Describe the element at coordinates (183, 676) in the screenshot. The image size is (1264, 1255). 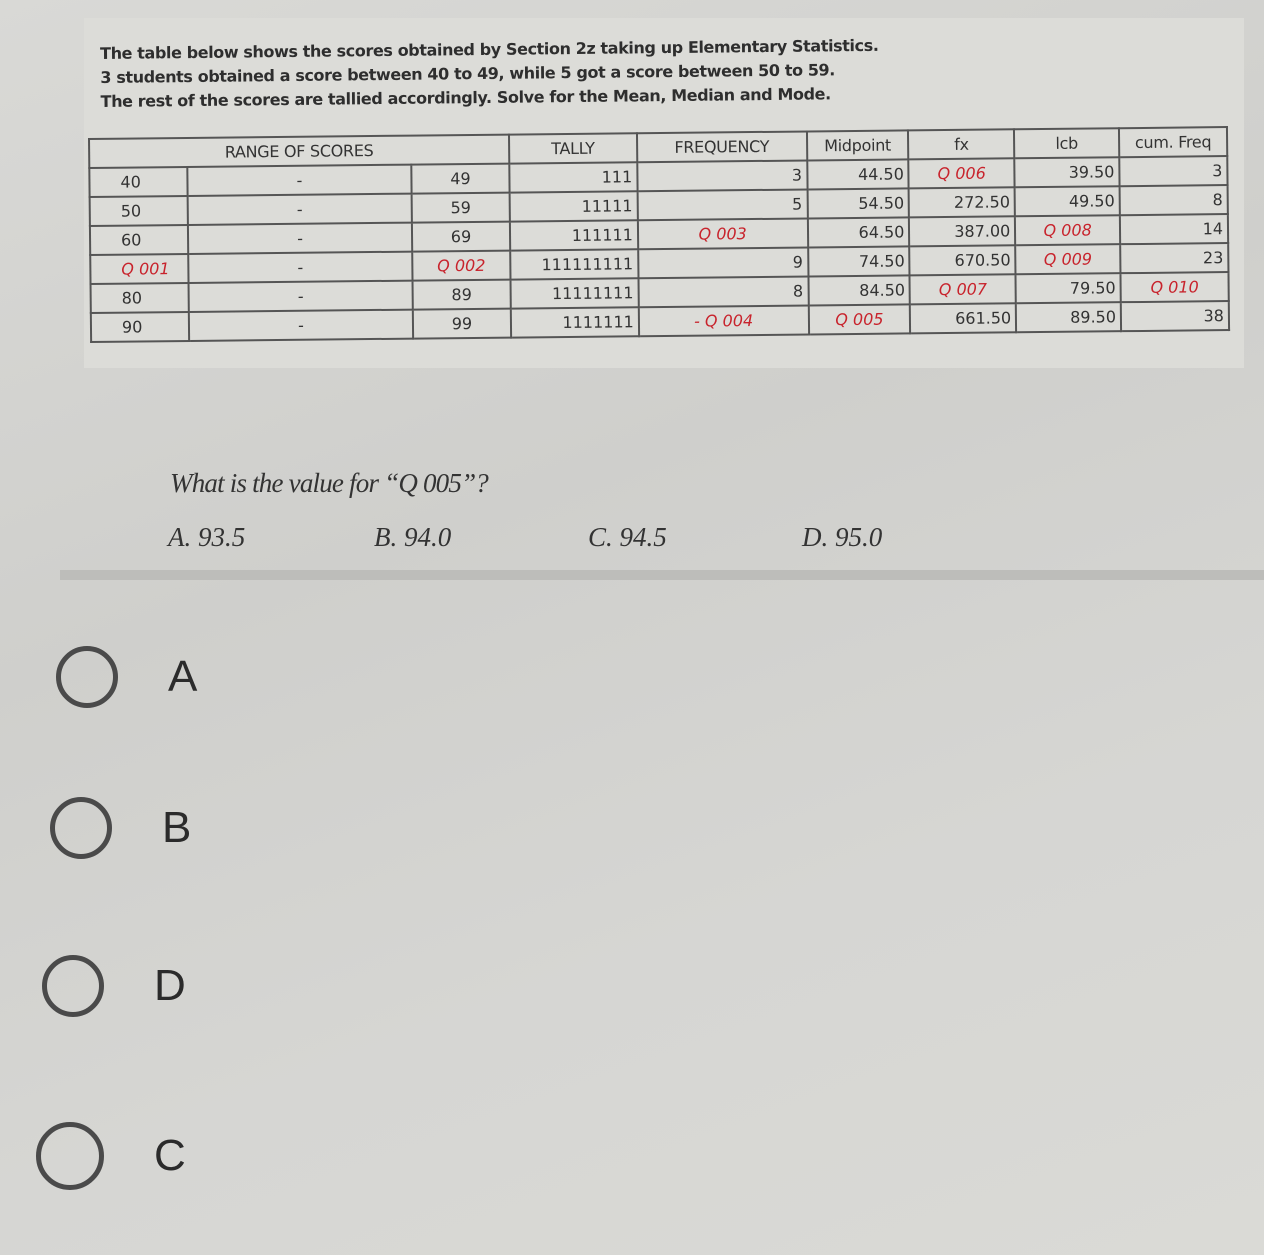
I see `option-label: A` at that location.